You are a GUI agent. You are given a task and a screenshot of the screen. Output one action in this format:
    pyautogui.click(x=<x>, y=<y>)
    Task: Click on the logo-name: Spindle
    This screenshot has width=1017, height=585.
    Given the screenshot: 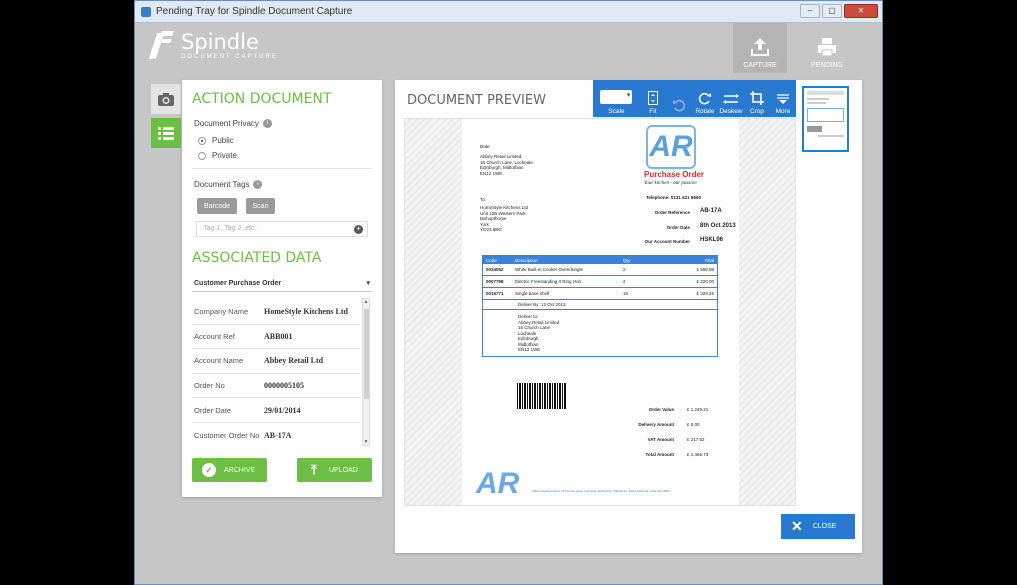 What is the action you would take?
    pyautogui.click(x=220, y=42)
    